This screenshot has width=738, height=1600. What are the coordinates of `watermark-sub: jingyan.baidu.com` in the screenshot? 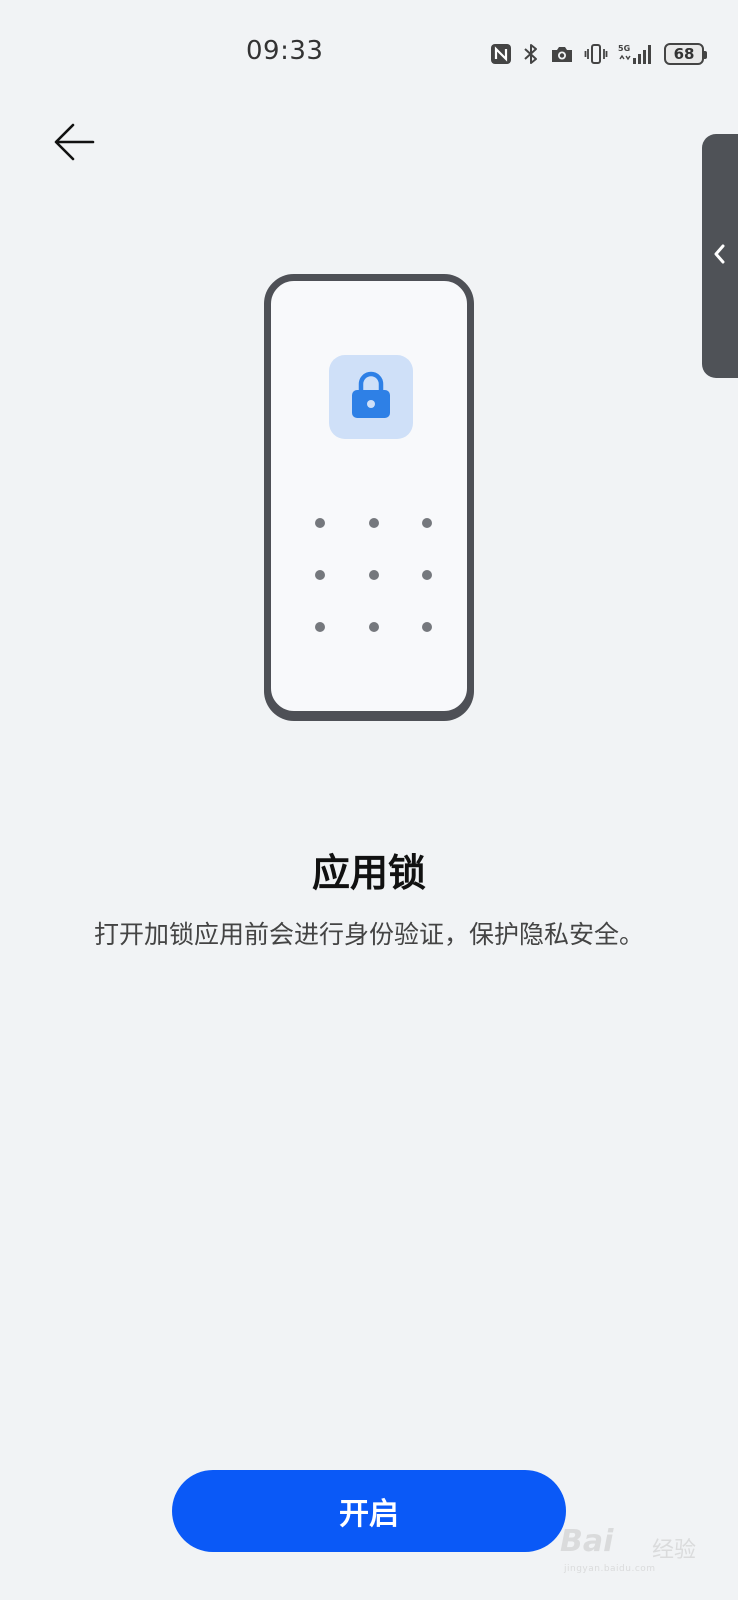 It's located at (610, 1569).